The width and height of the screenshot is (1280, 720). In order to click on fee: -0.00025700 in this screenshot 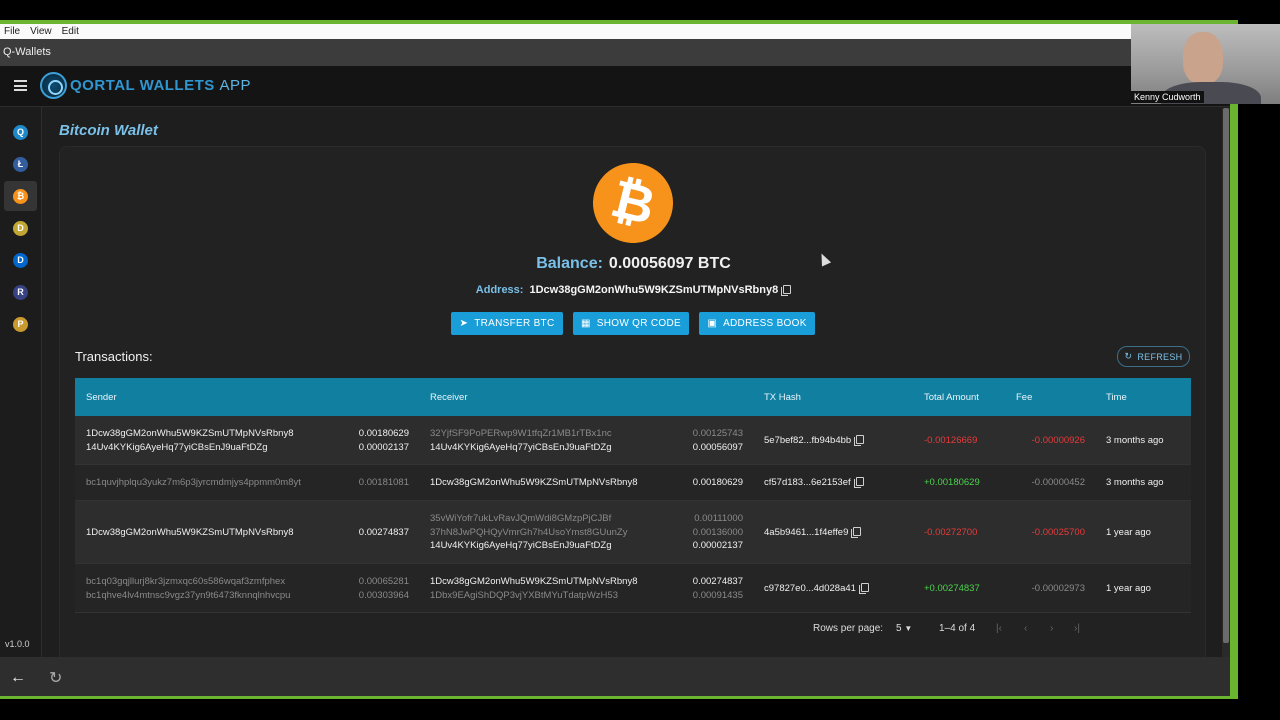, I will do `click(1058, 532)`.